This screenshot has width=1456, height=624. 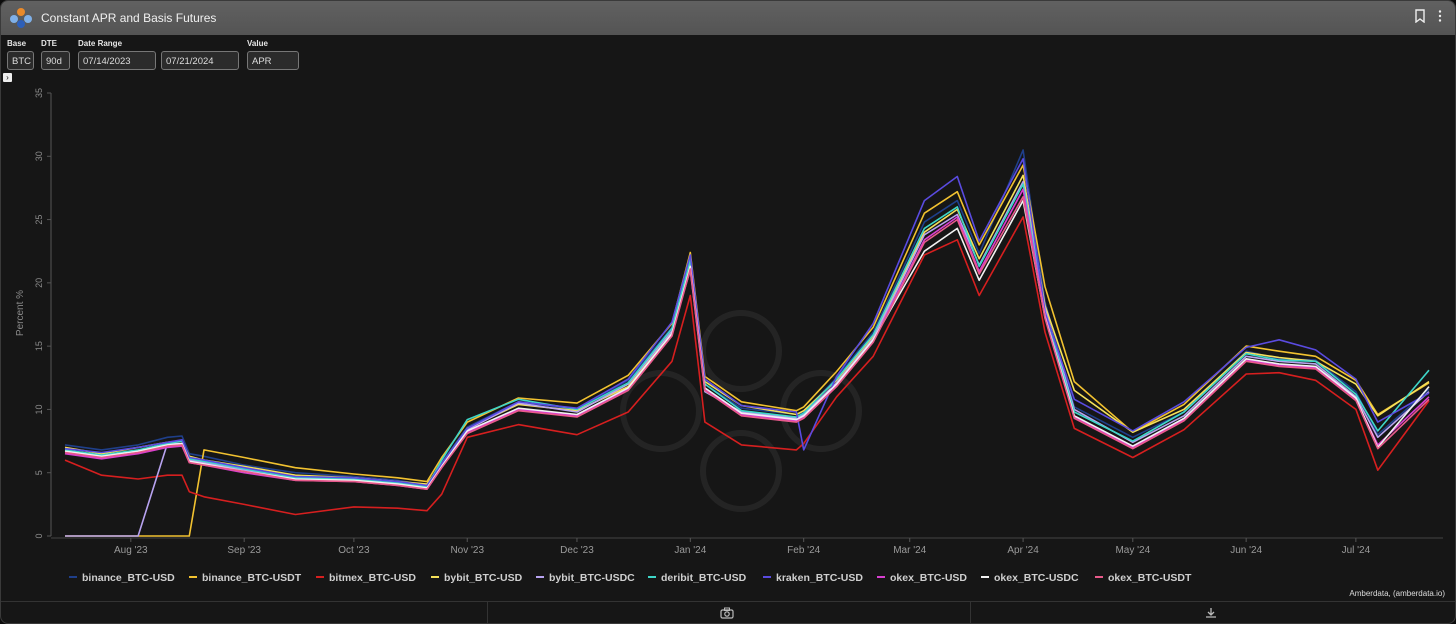 I want to click on legend-label: bybit_BTC-USD, so click(x=483, y=578).